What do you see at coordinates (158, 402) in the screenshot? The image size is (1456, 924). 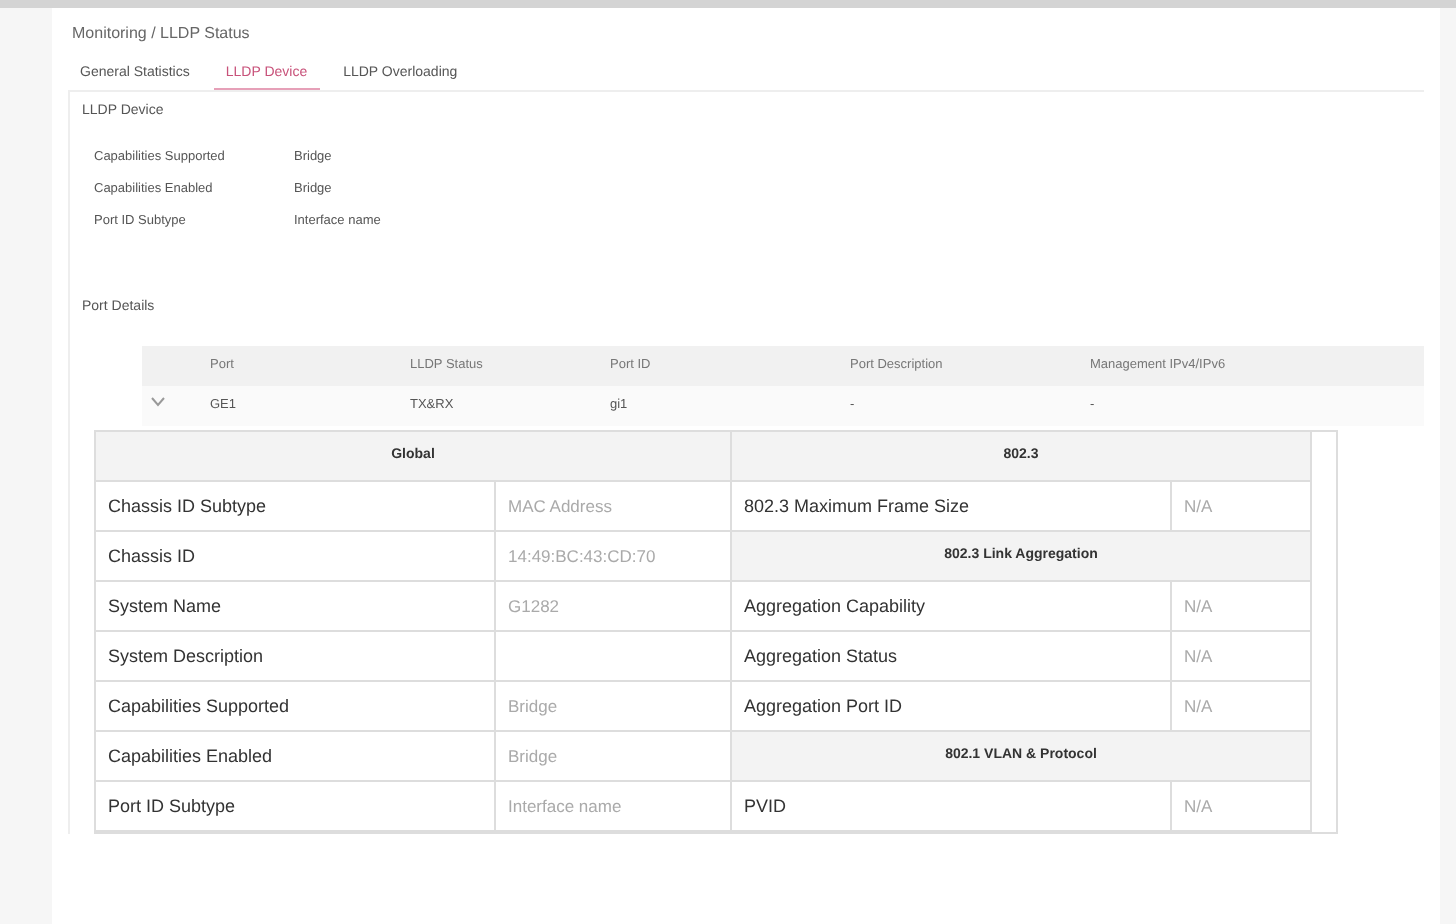 I see `chevron-icon` at bounding box center [158, 402].